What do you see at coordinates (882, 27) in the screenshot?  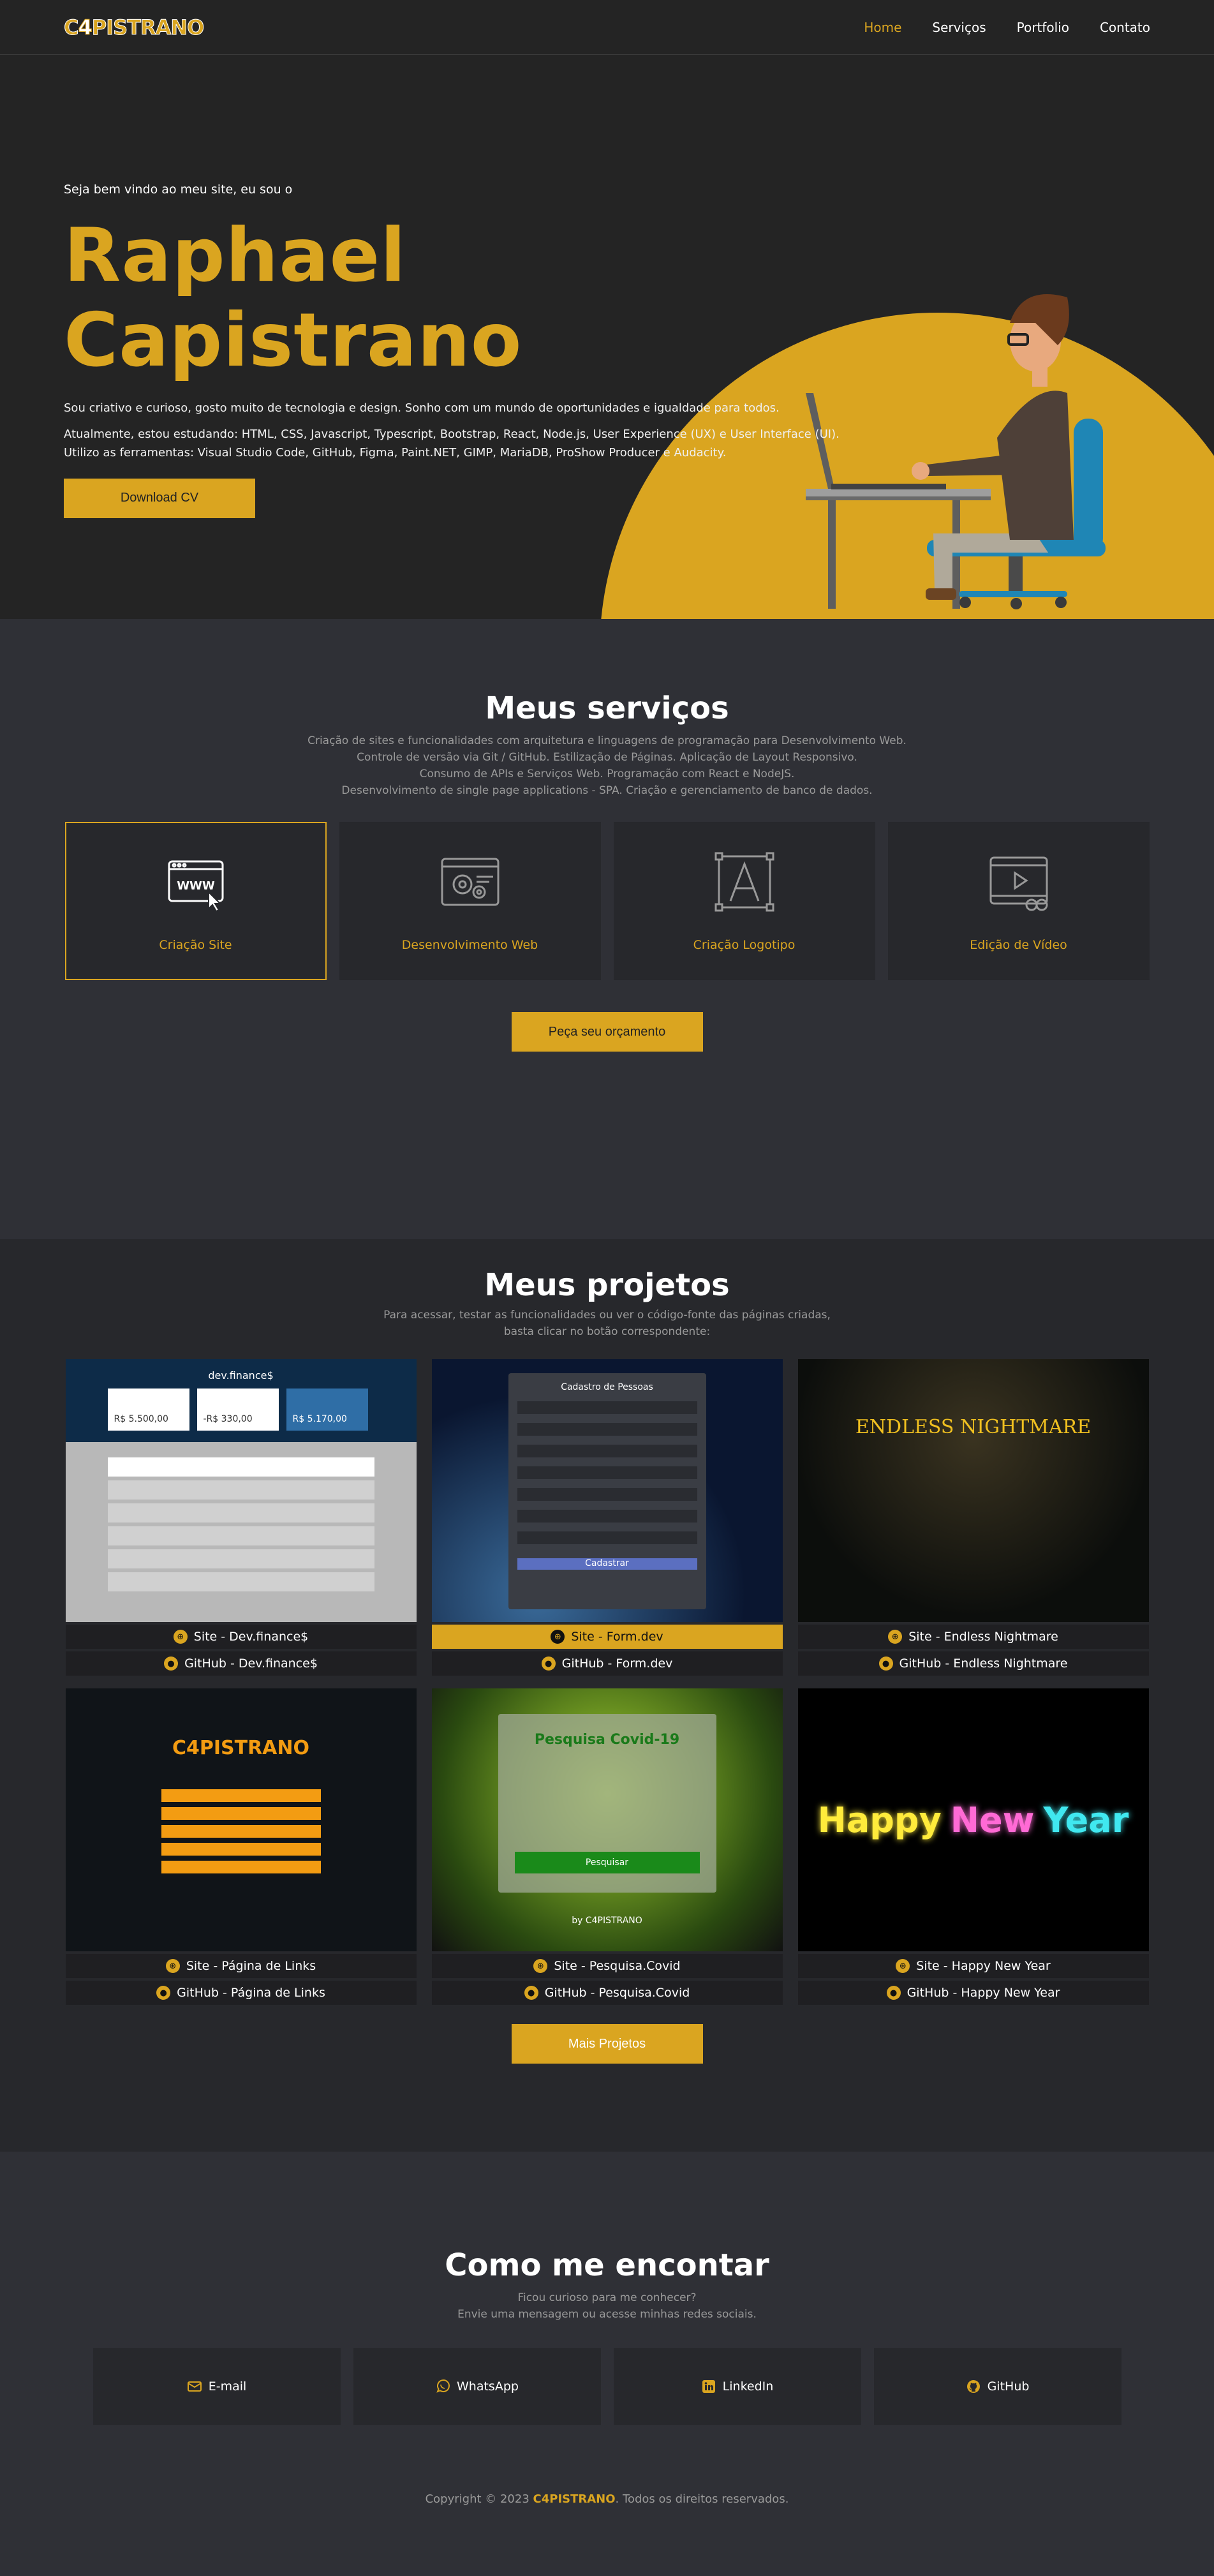 I see `nav-home: Home` at bounding box center [882, 27].